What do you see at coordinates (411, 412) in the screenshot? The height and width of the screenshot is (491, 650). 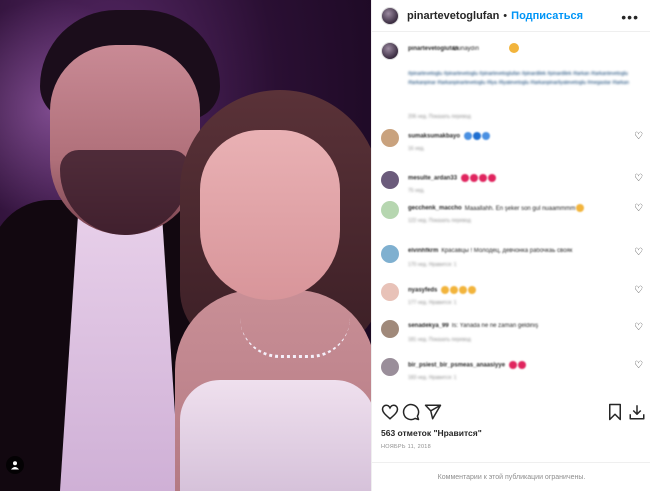 I see `comment-icon` at bounding box center [411, 412].